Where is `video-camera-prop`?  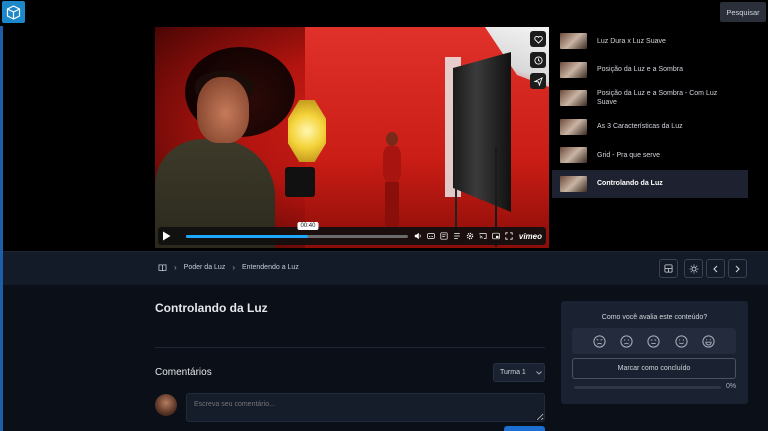 video-camera-prop is located at coordinates (300, 182).